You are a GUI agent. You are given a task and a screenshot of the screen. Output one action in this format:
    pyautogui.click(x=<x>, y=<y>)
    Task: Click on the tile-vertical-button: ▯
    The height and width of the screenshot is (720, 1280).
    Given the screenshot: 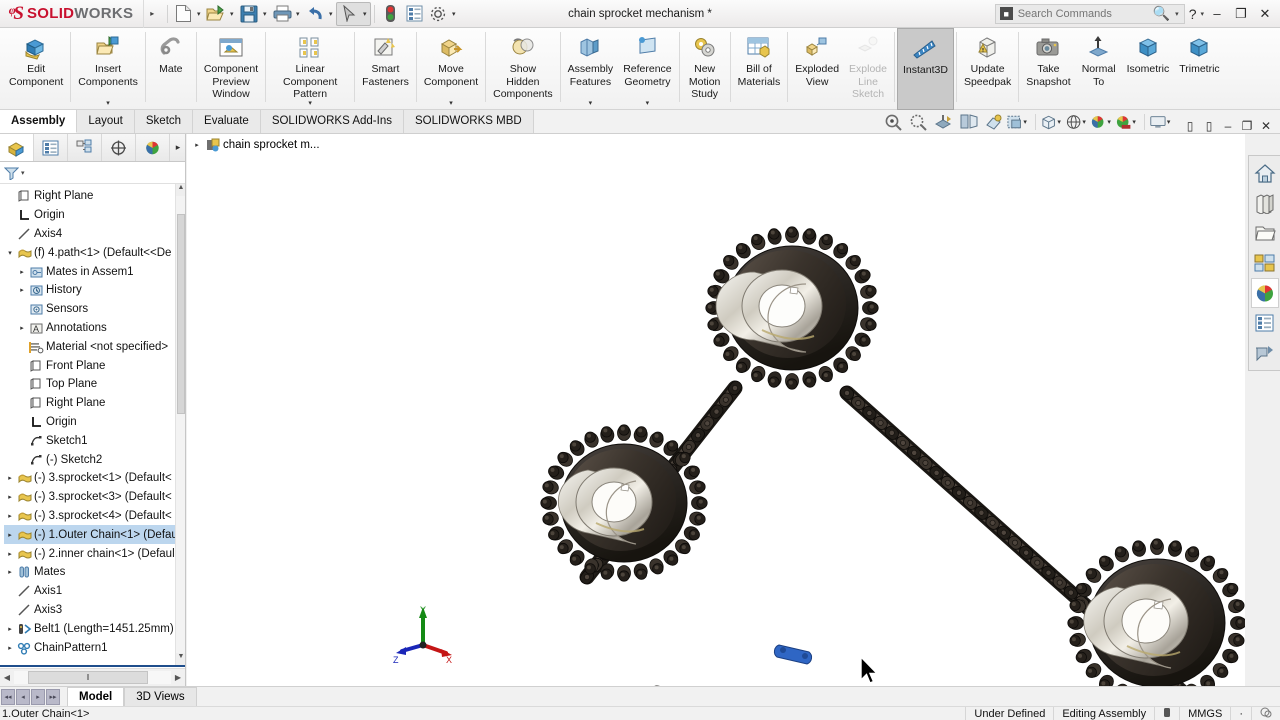 What is the action you would take?
    pyautogui.click(x=1209, y=126)
    